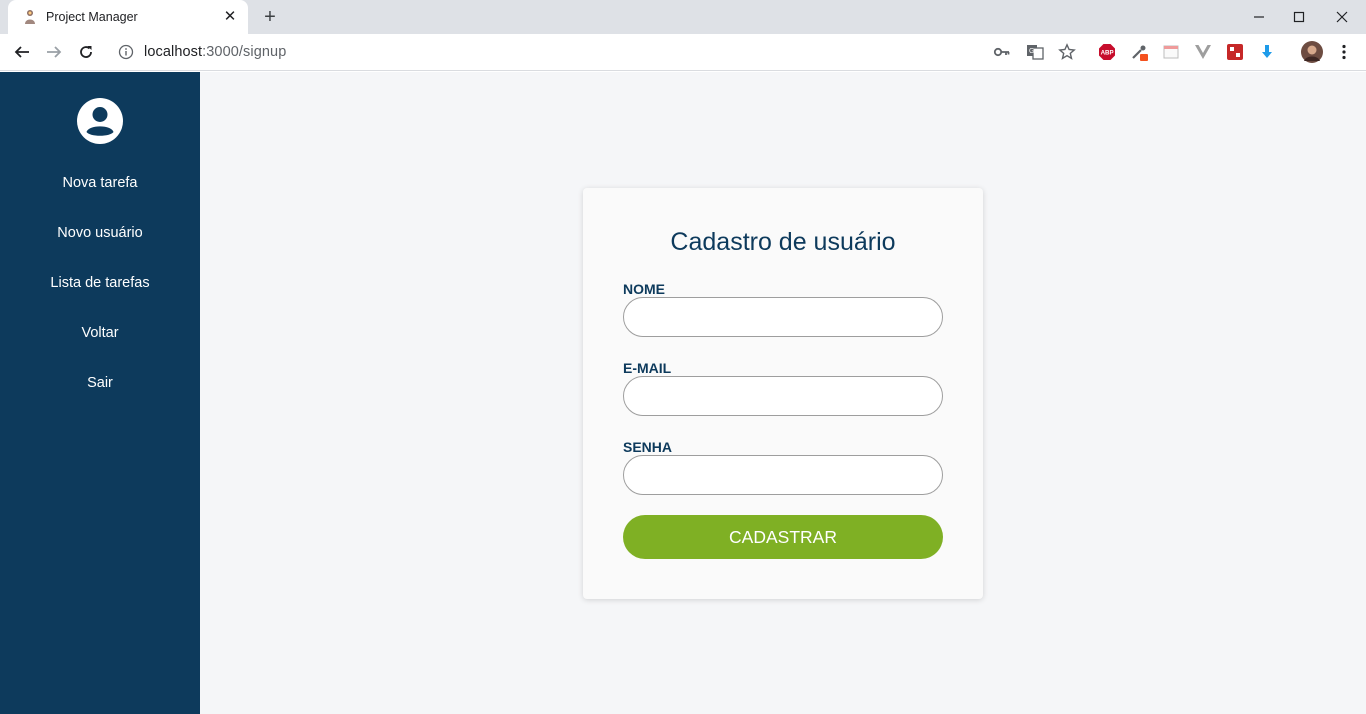 The width and height of the screenshot is (1366, 714). Describe the element at coordinates (30, 17) in the screenshot. I see `tab-favicon-icon` at that location.